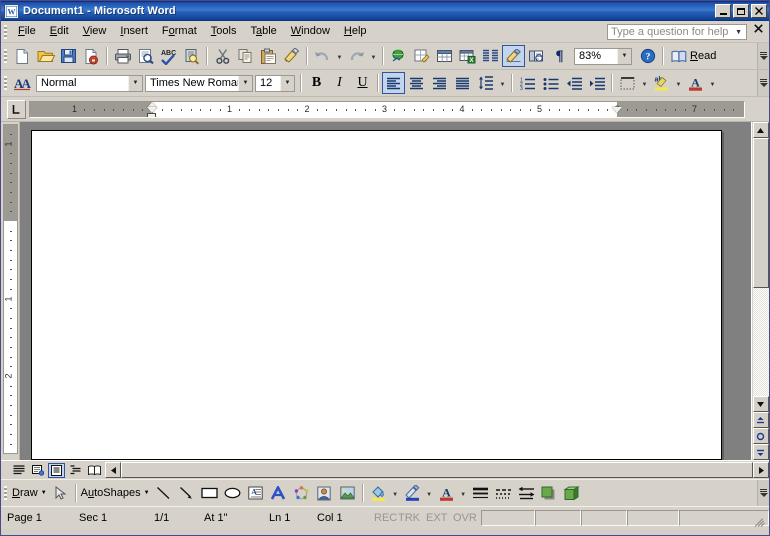 The image size is (770, 536). I want to click on line-color-icon, so click(412, 493).